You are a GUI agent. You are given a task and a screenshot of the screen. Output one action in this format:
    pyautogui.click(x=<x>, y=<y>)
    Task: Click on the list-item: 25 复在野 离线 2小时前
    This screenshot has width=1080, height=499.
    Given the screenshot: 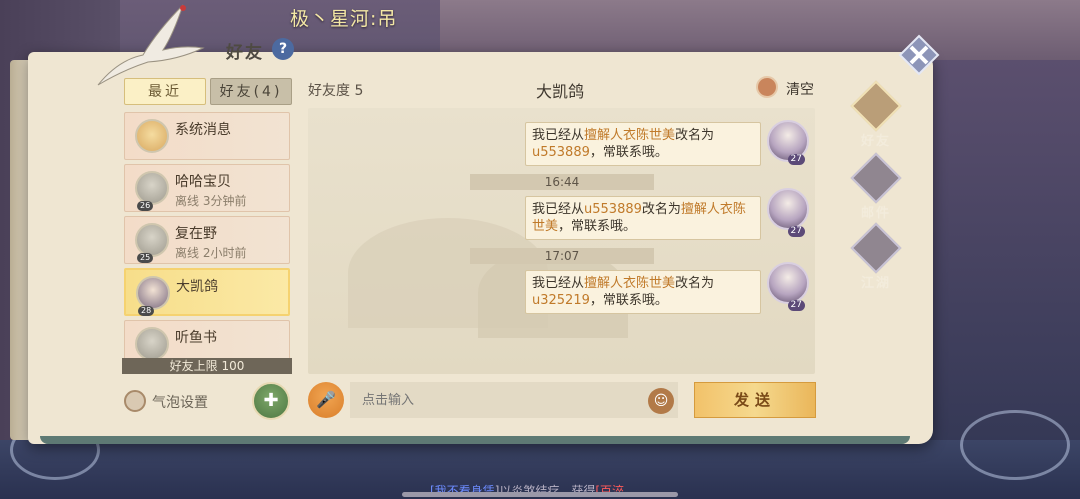 What is the action you would take?
    pyautogui.click(x=207, y=240)
    